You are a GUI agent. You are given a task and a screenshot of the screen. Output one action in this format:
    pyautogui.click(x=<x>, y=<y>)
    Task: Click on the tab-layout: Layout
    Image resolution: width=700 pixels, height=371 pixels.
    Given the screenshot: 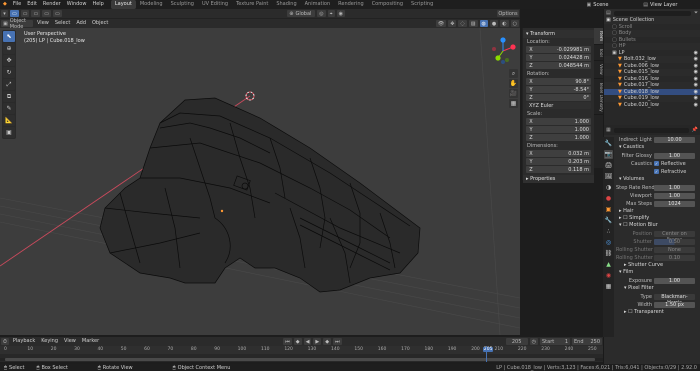 What is the action you would take?
    pyautogui.click(x=123, y=4)
    